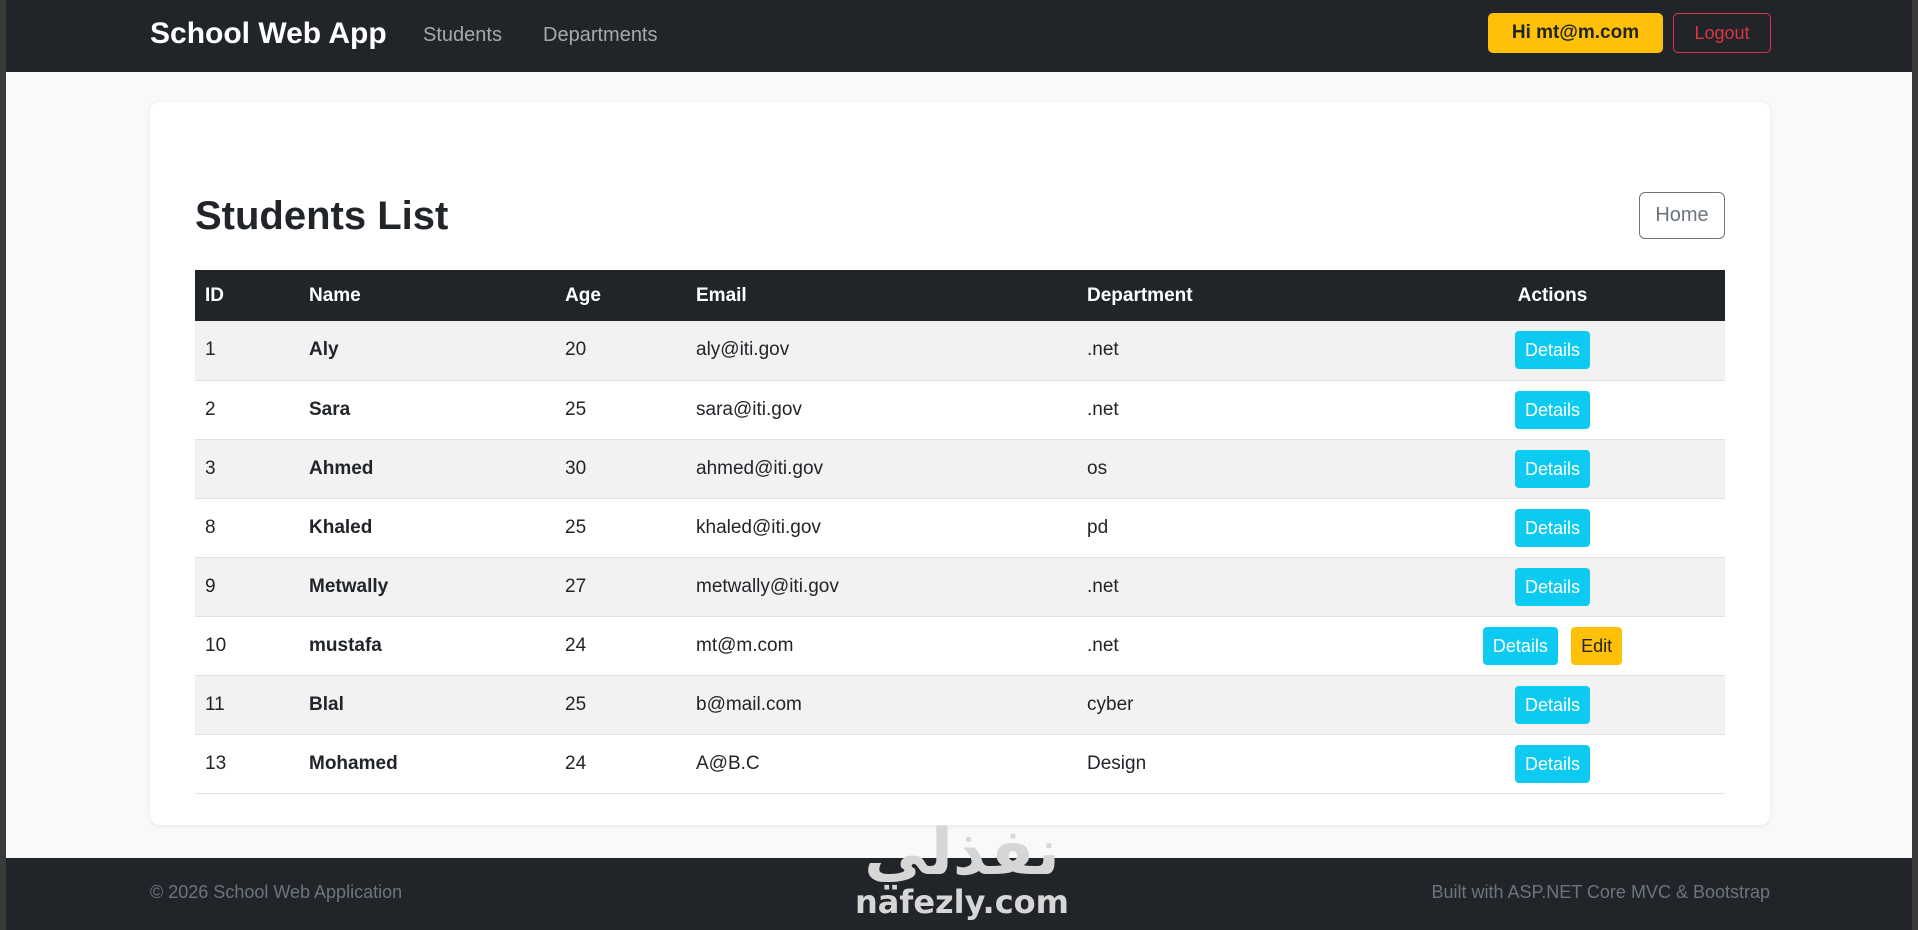 The image size is (1918, 930). What do you see at coordinates (335, 295) in the screenshot?
I see `column-header-name: Name` at bounding box center [335, 295].